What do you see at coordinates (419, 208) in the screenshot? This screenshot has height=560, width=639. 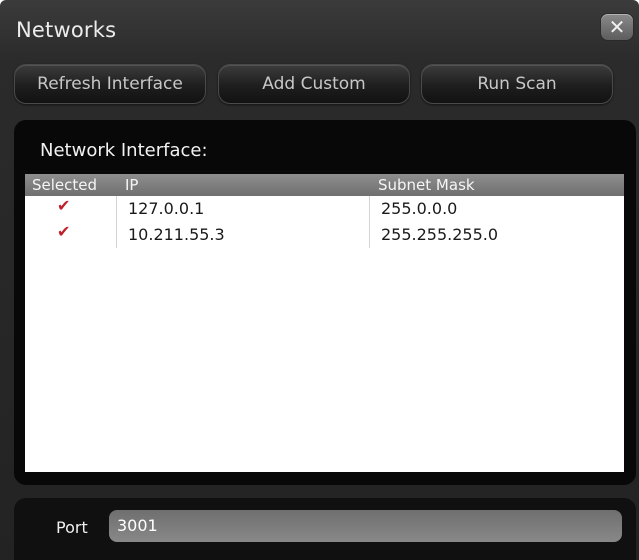 I see `subnet-mask-cell: 255.0.0.0` at bounding box center [419, 208].